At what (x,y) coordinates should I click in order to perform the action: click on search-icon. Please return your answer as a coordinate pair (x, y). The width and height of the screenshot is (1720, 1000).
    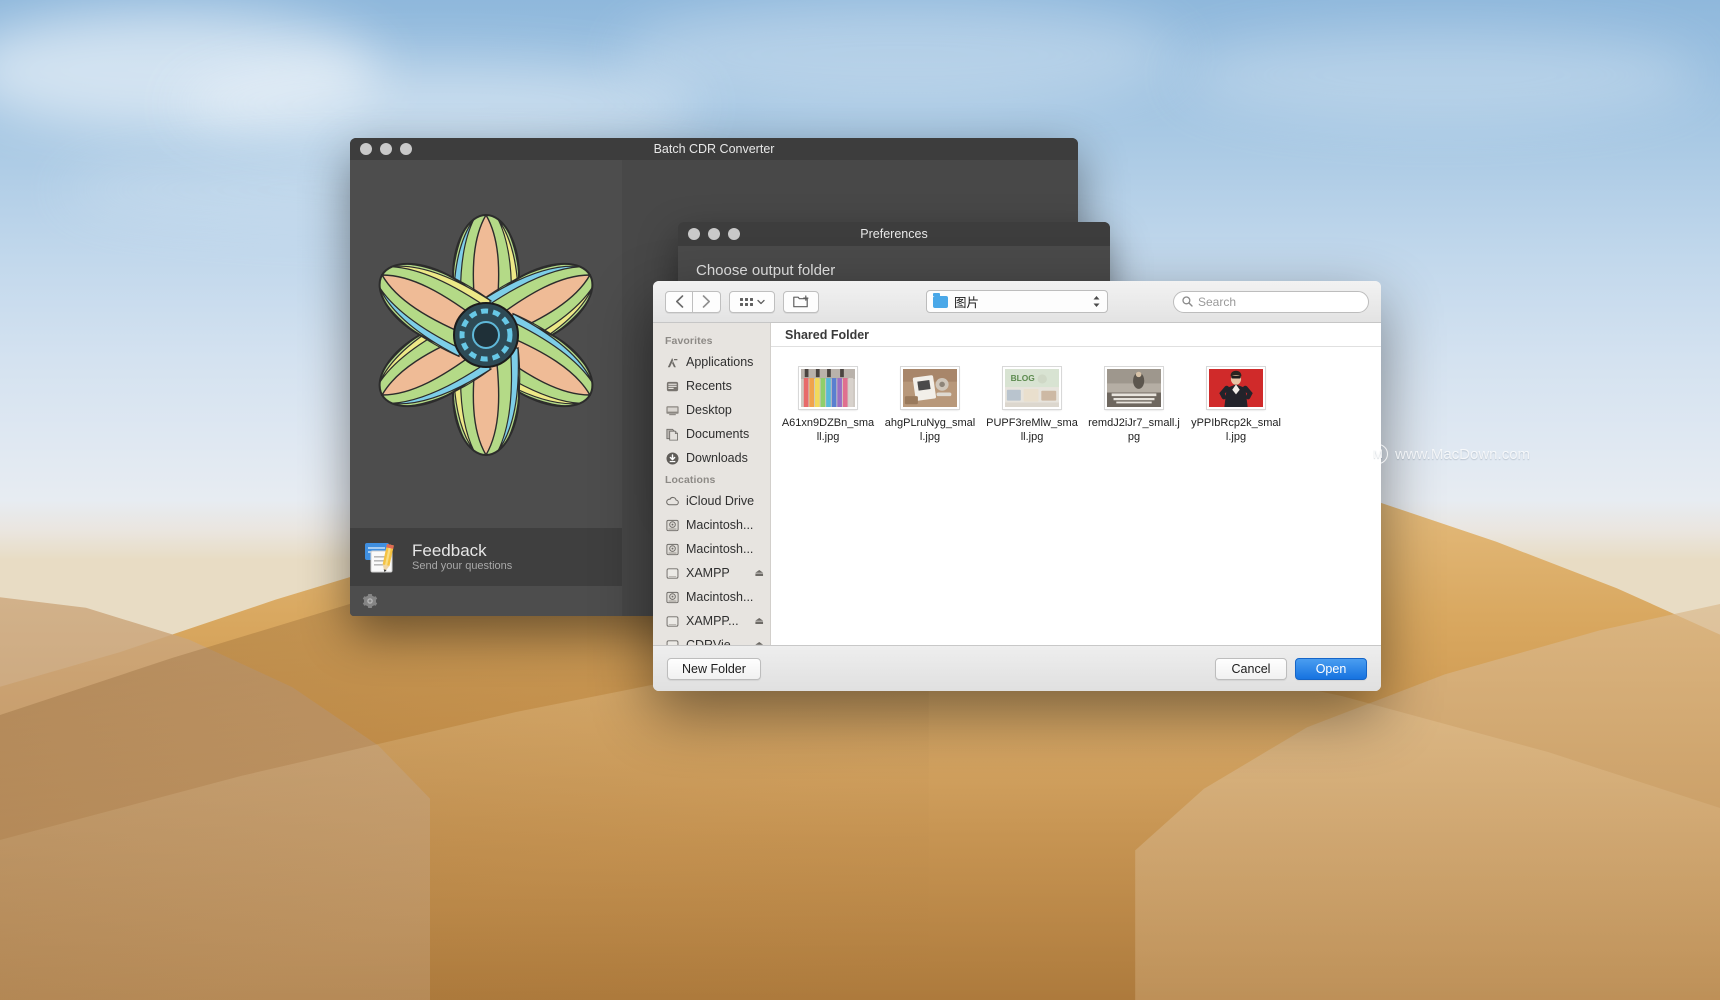
    Looking at the image, I should click on (1187, 301).